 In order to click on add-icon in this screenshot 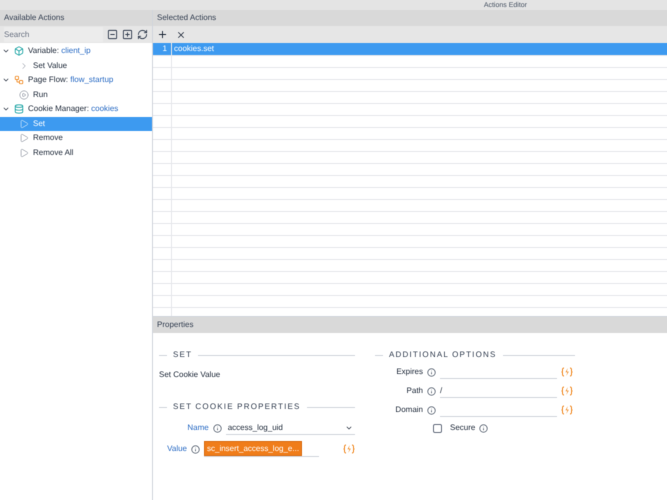, I will do `click(162, 34)`.